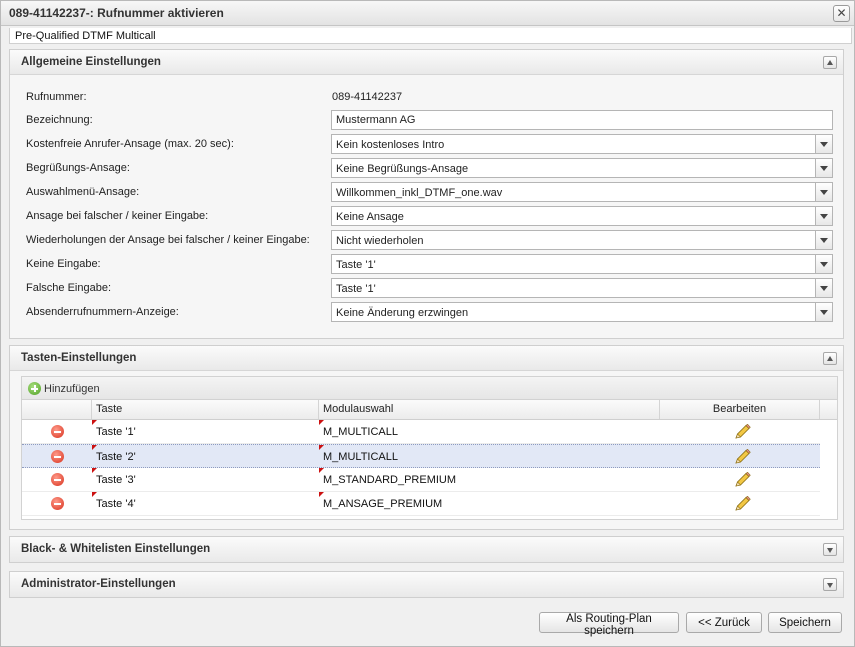 The height and width of the screenshot is (647, 855). I want to click on admin-panel: Administrator-Einstellungen, so click(426, 584).